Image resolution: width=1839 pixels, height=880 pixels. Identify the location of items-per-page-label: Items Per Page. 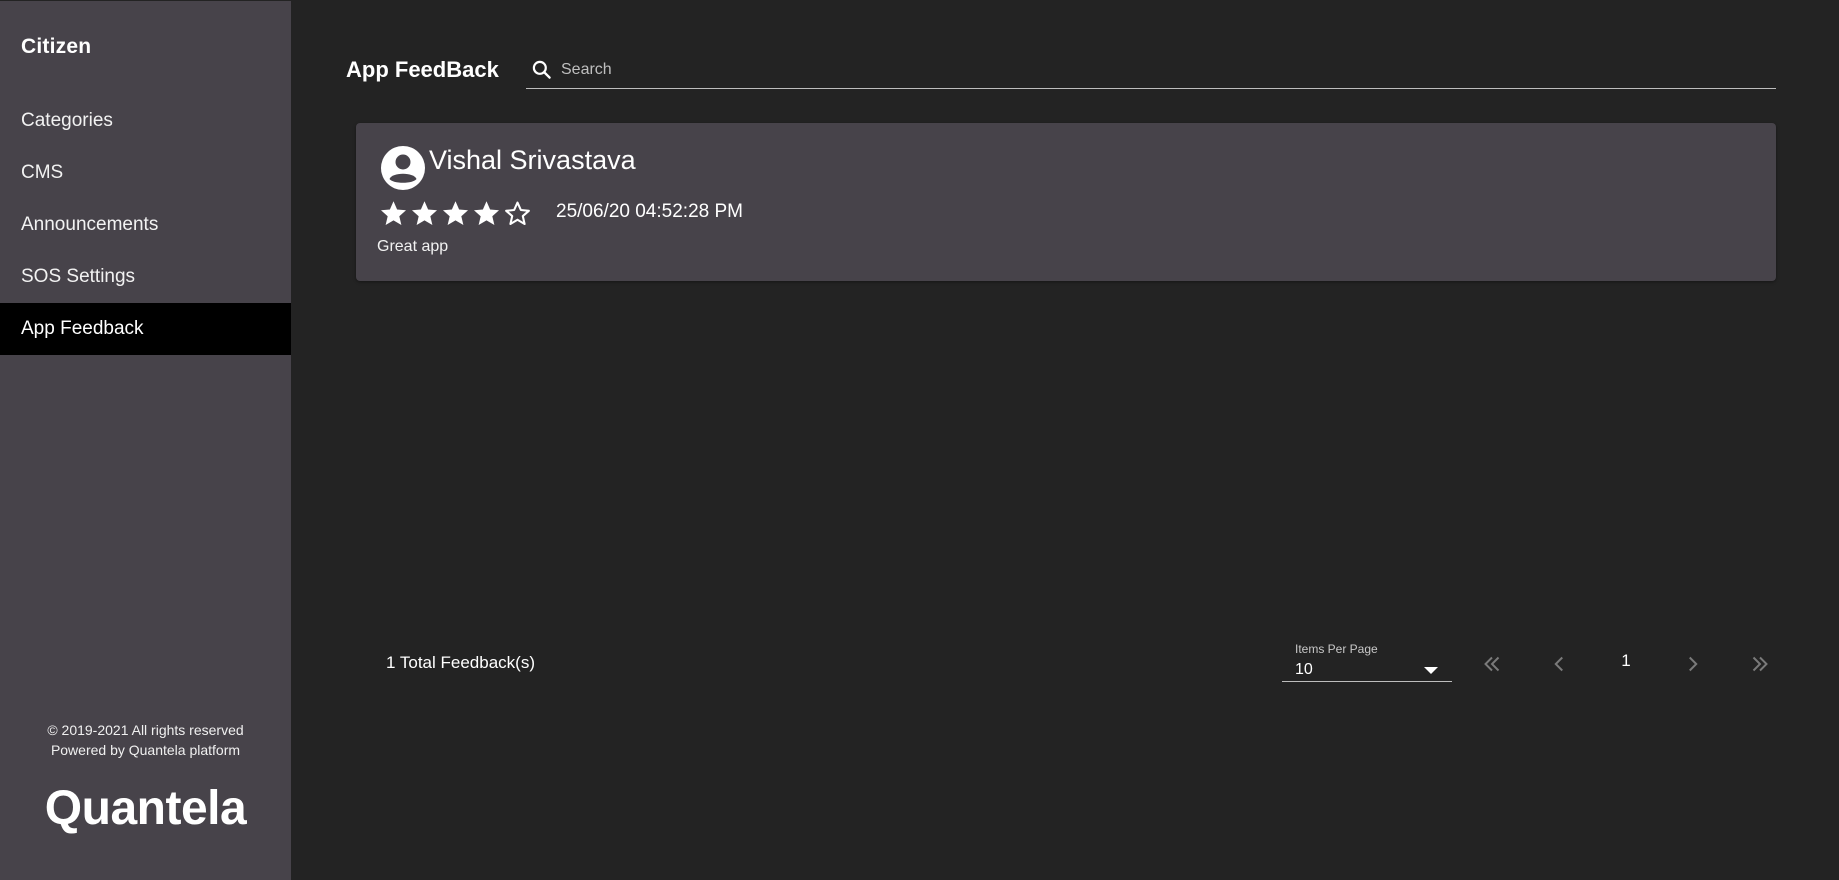
(1336, 649).